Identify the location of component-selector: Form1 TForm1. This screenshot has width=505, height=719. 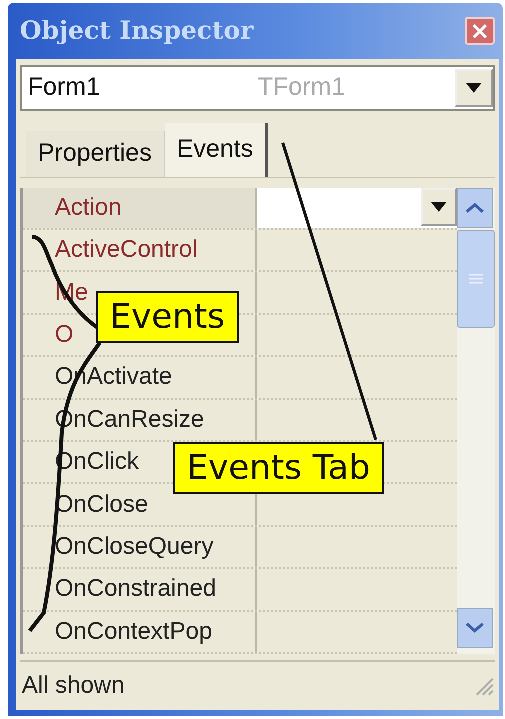
(257, 87).